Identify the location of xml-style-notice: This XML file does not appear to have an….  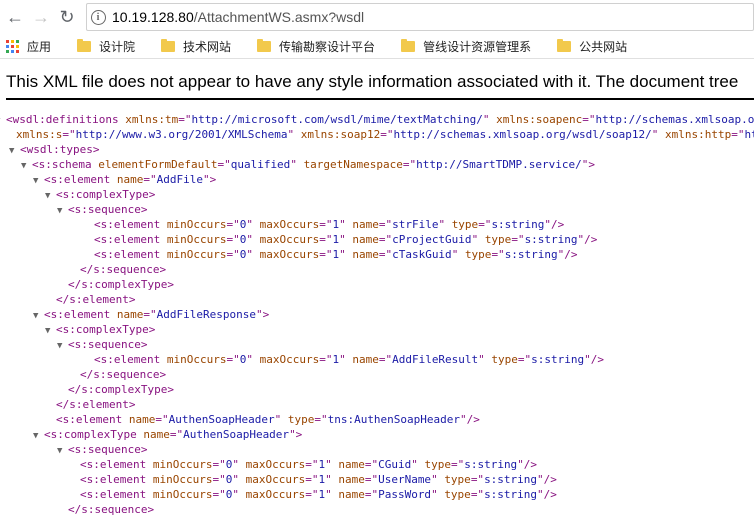
(372, 81).